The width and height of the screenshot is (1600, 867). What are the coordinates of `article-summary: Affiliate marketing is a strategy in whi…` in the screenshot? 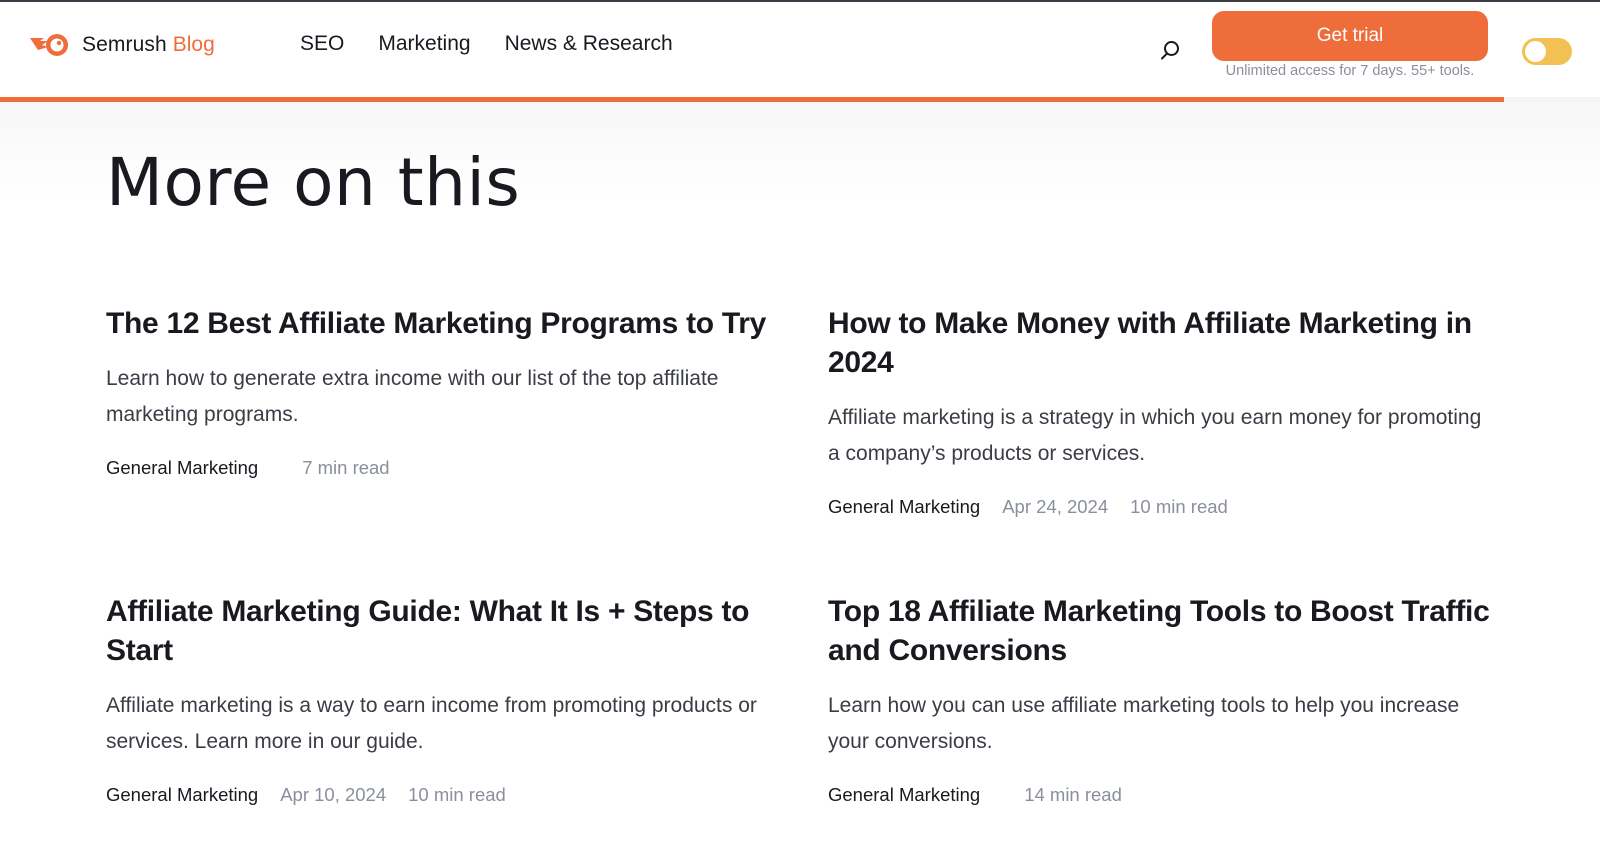 It's located at (1155, 435).